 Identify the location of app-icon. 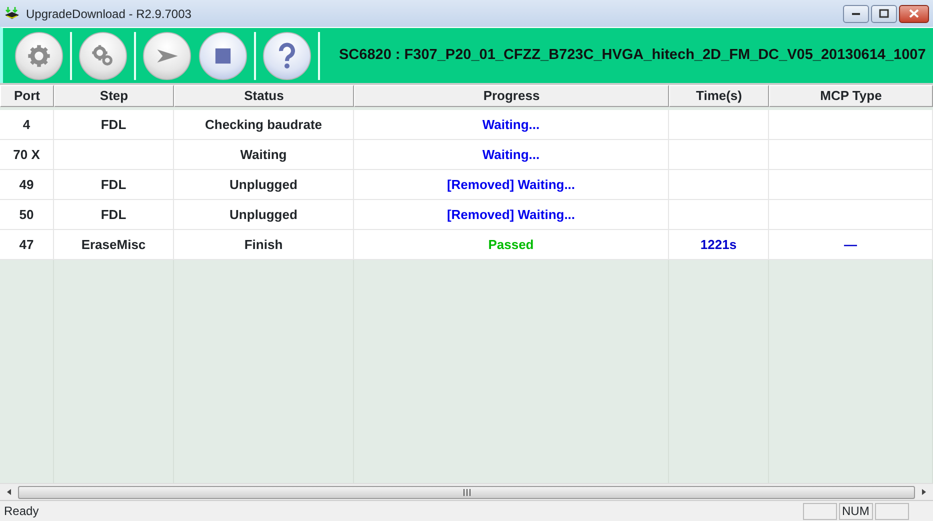
(12, 14).